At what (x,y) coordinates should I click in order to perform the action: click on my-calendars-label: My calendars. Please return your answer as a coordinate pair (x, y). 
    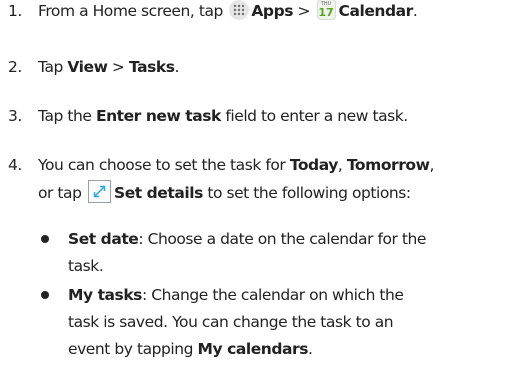
    Looking at the image, I should click on (253, 349).